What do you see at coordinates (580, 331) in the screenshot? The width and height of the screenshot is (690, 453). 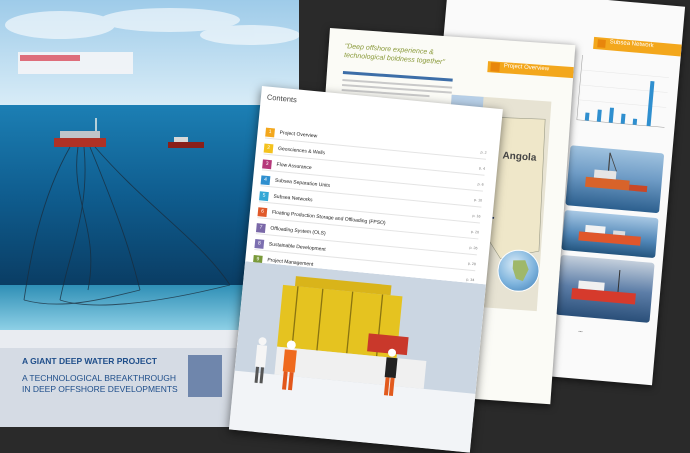 I see `page-footer: •••` at bounding box center [580, 331].